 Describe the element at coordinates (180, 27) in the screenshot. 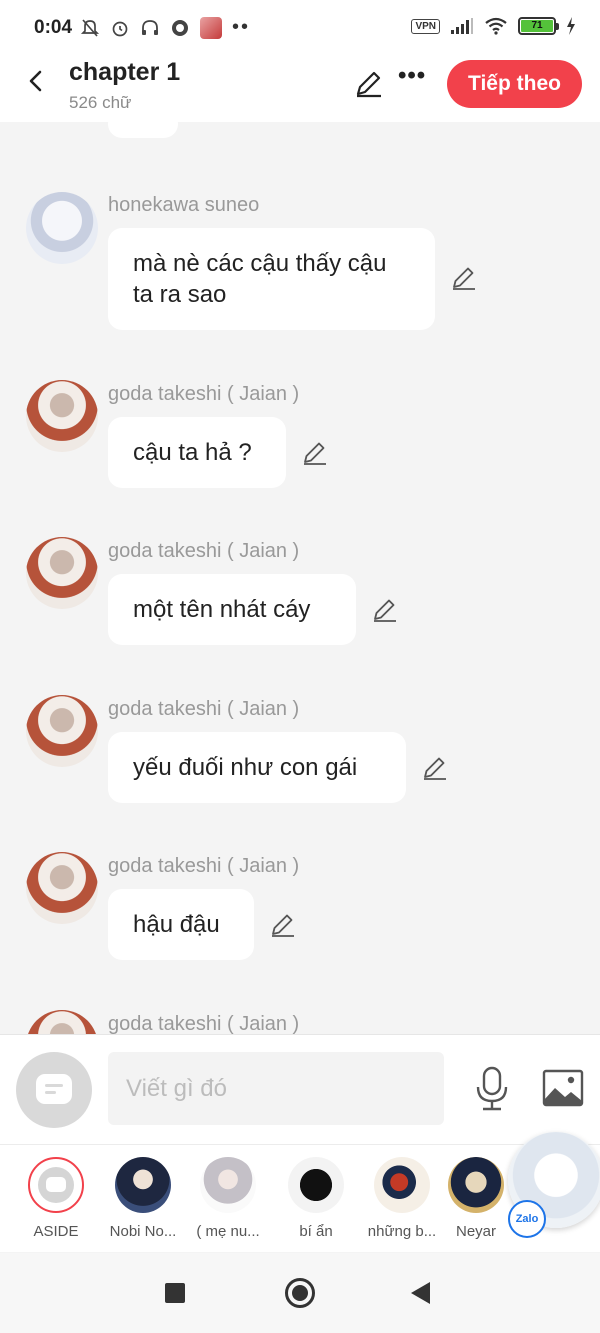

I see `app-badge-icon` at that location.